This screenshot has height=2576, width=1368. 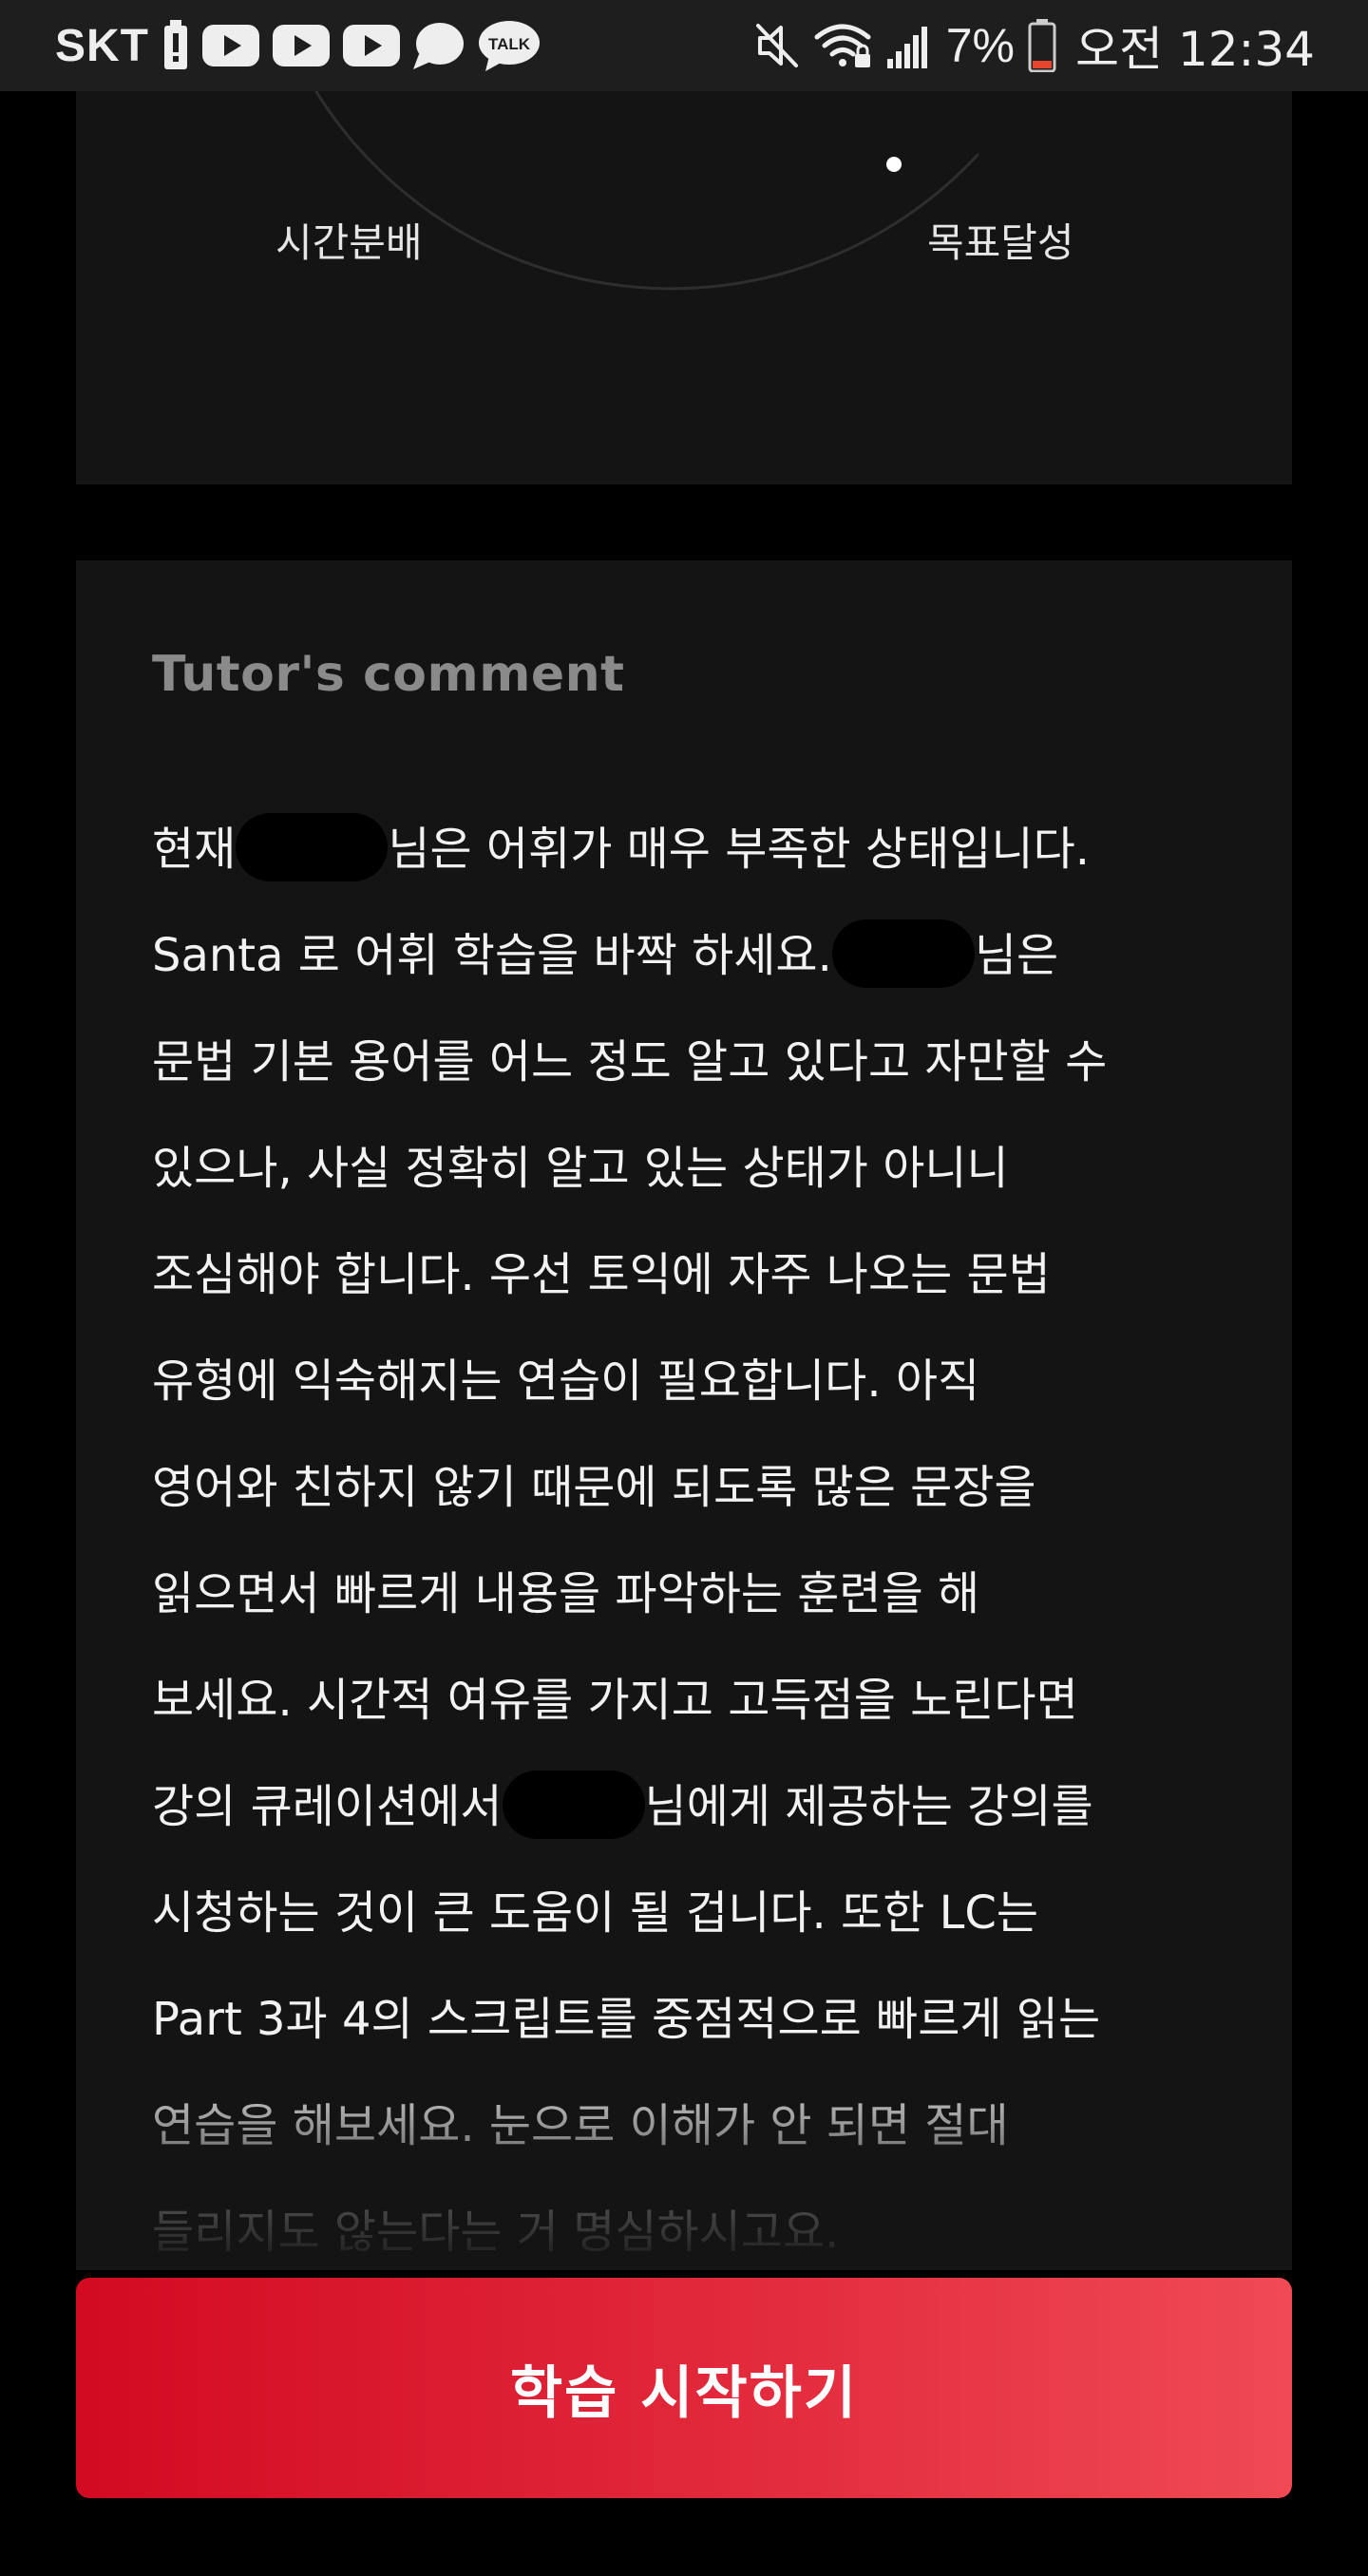 What do you see at coordinates (601, 1274) in the screenshot?
I see `comment-line: 조심해야 합니다. 우선 토익에 자주 나오는 문법` at bounding box center [601, 1274].